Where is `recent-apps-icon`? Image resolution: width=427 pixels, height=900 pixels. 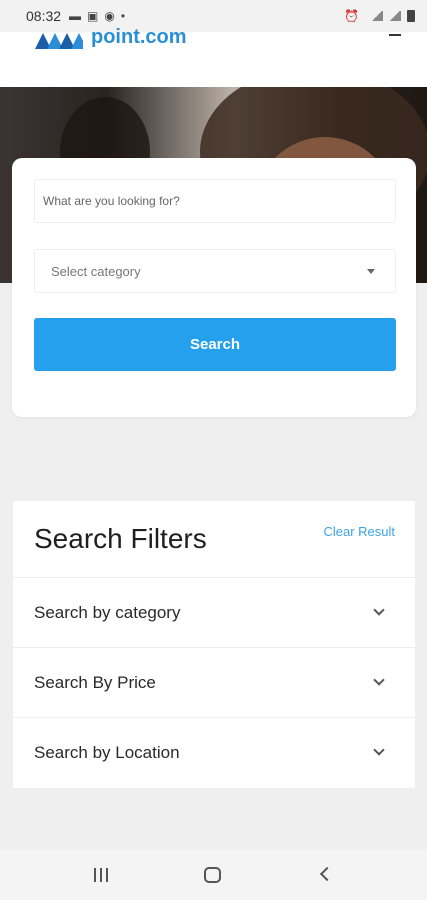
recent-apps-icon is located at coordinates (102, 875).